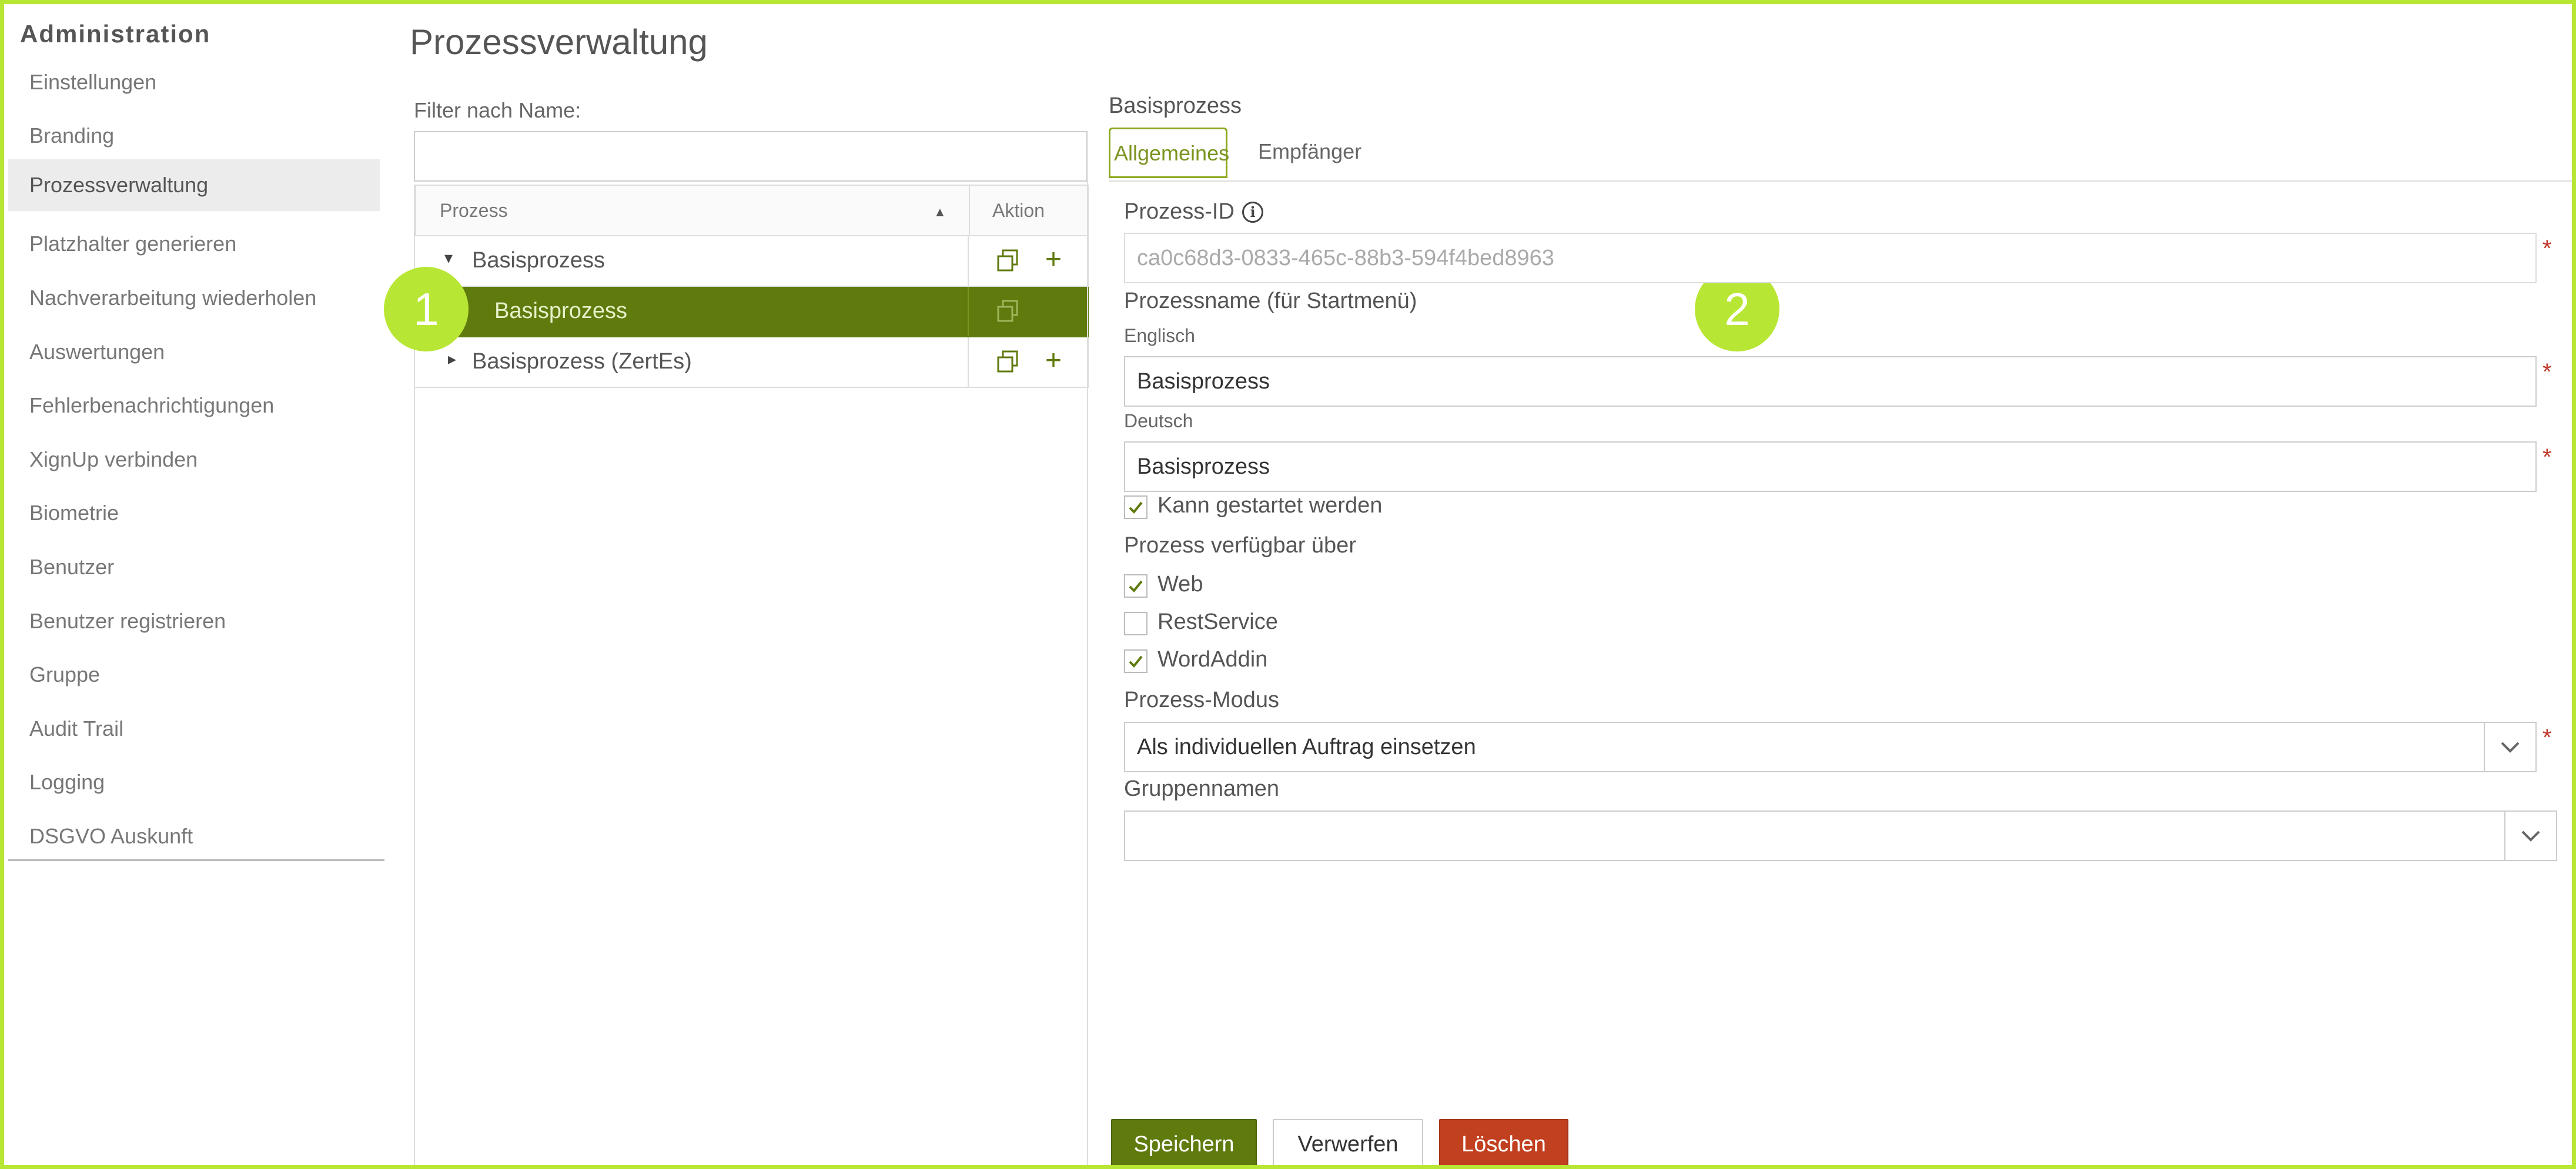 The height and width of the screenshot is (1169, 2576). I want to click on delete-button: Löschen, so click(1503, 1142).